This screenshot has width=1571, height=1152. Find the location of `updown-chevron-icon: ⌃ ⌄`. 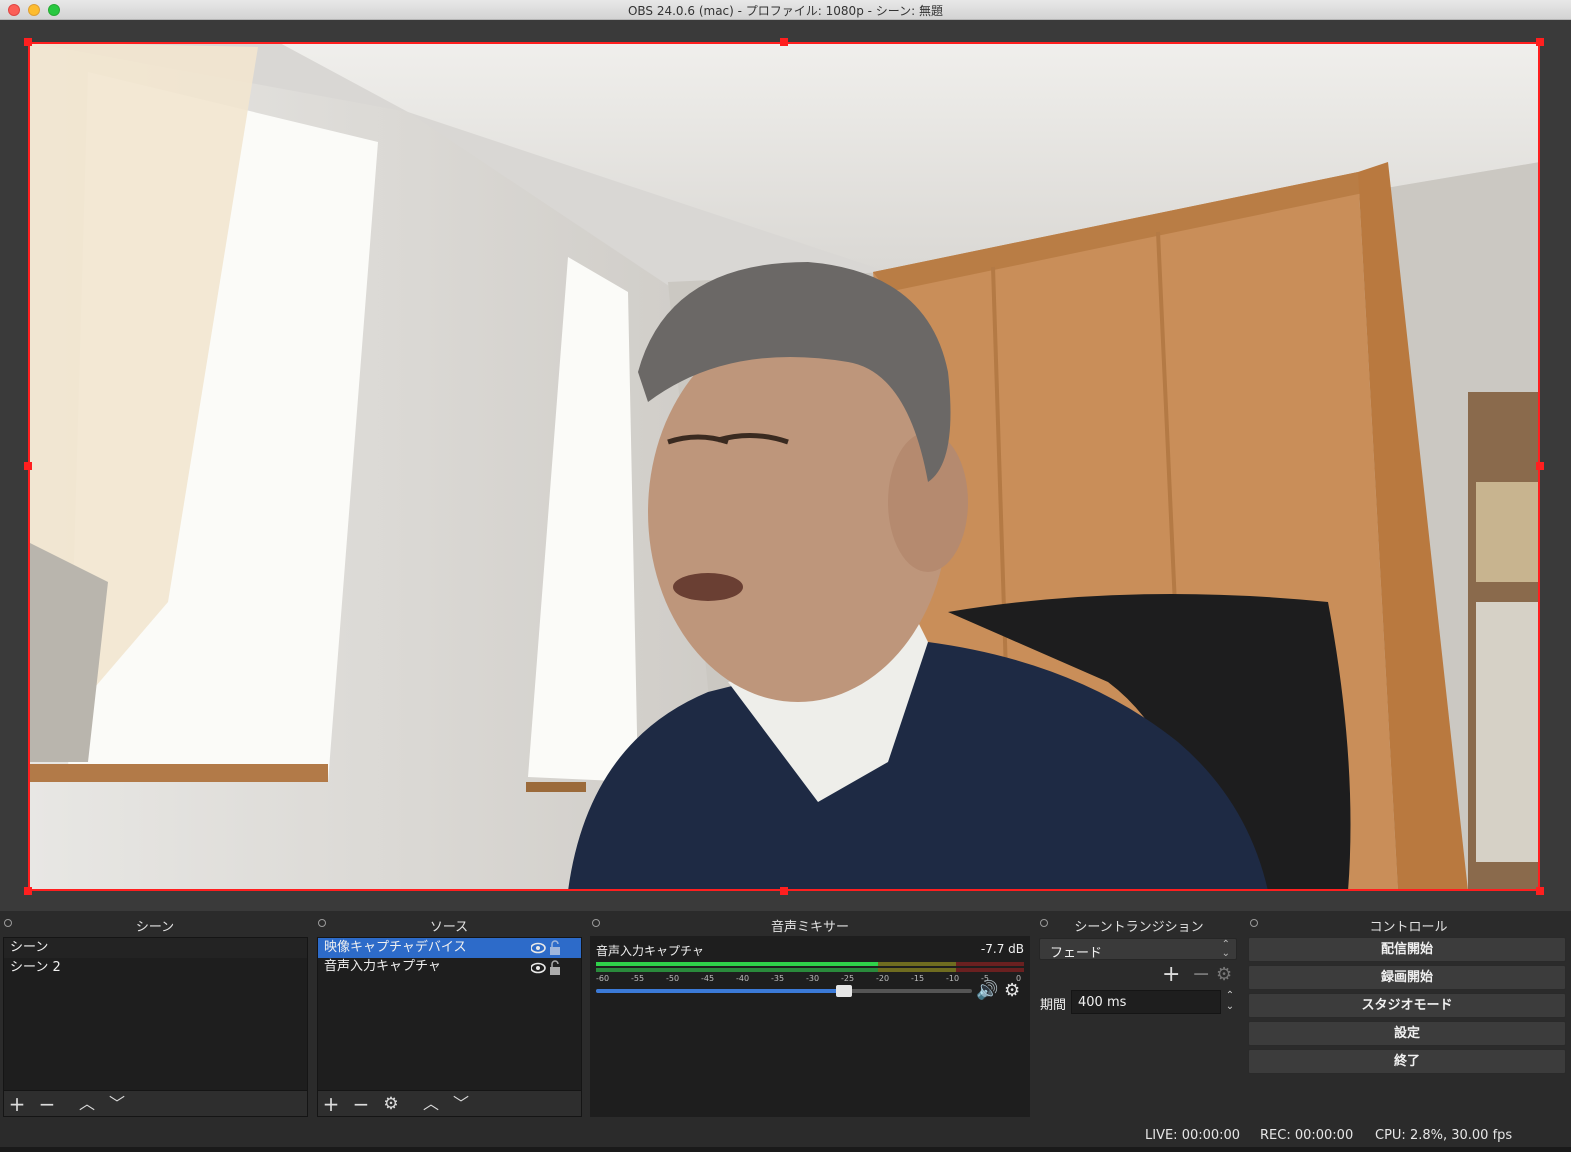

updown-chevron-icon: ⌃ ⌄ is located at coordinates (1225, 949).